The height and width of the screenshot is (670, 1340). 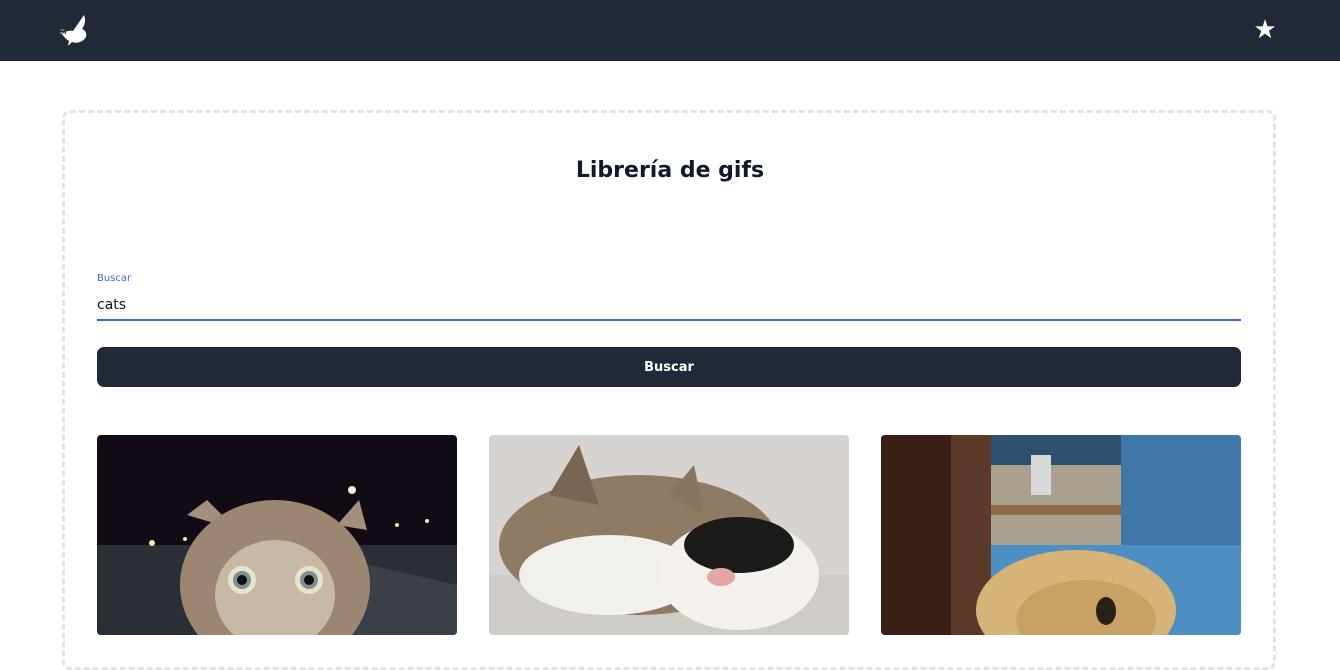 I want to click on search-input, so click(x=669, y=306).